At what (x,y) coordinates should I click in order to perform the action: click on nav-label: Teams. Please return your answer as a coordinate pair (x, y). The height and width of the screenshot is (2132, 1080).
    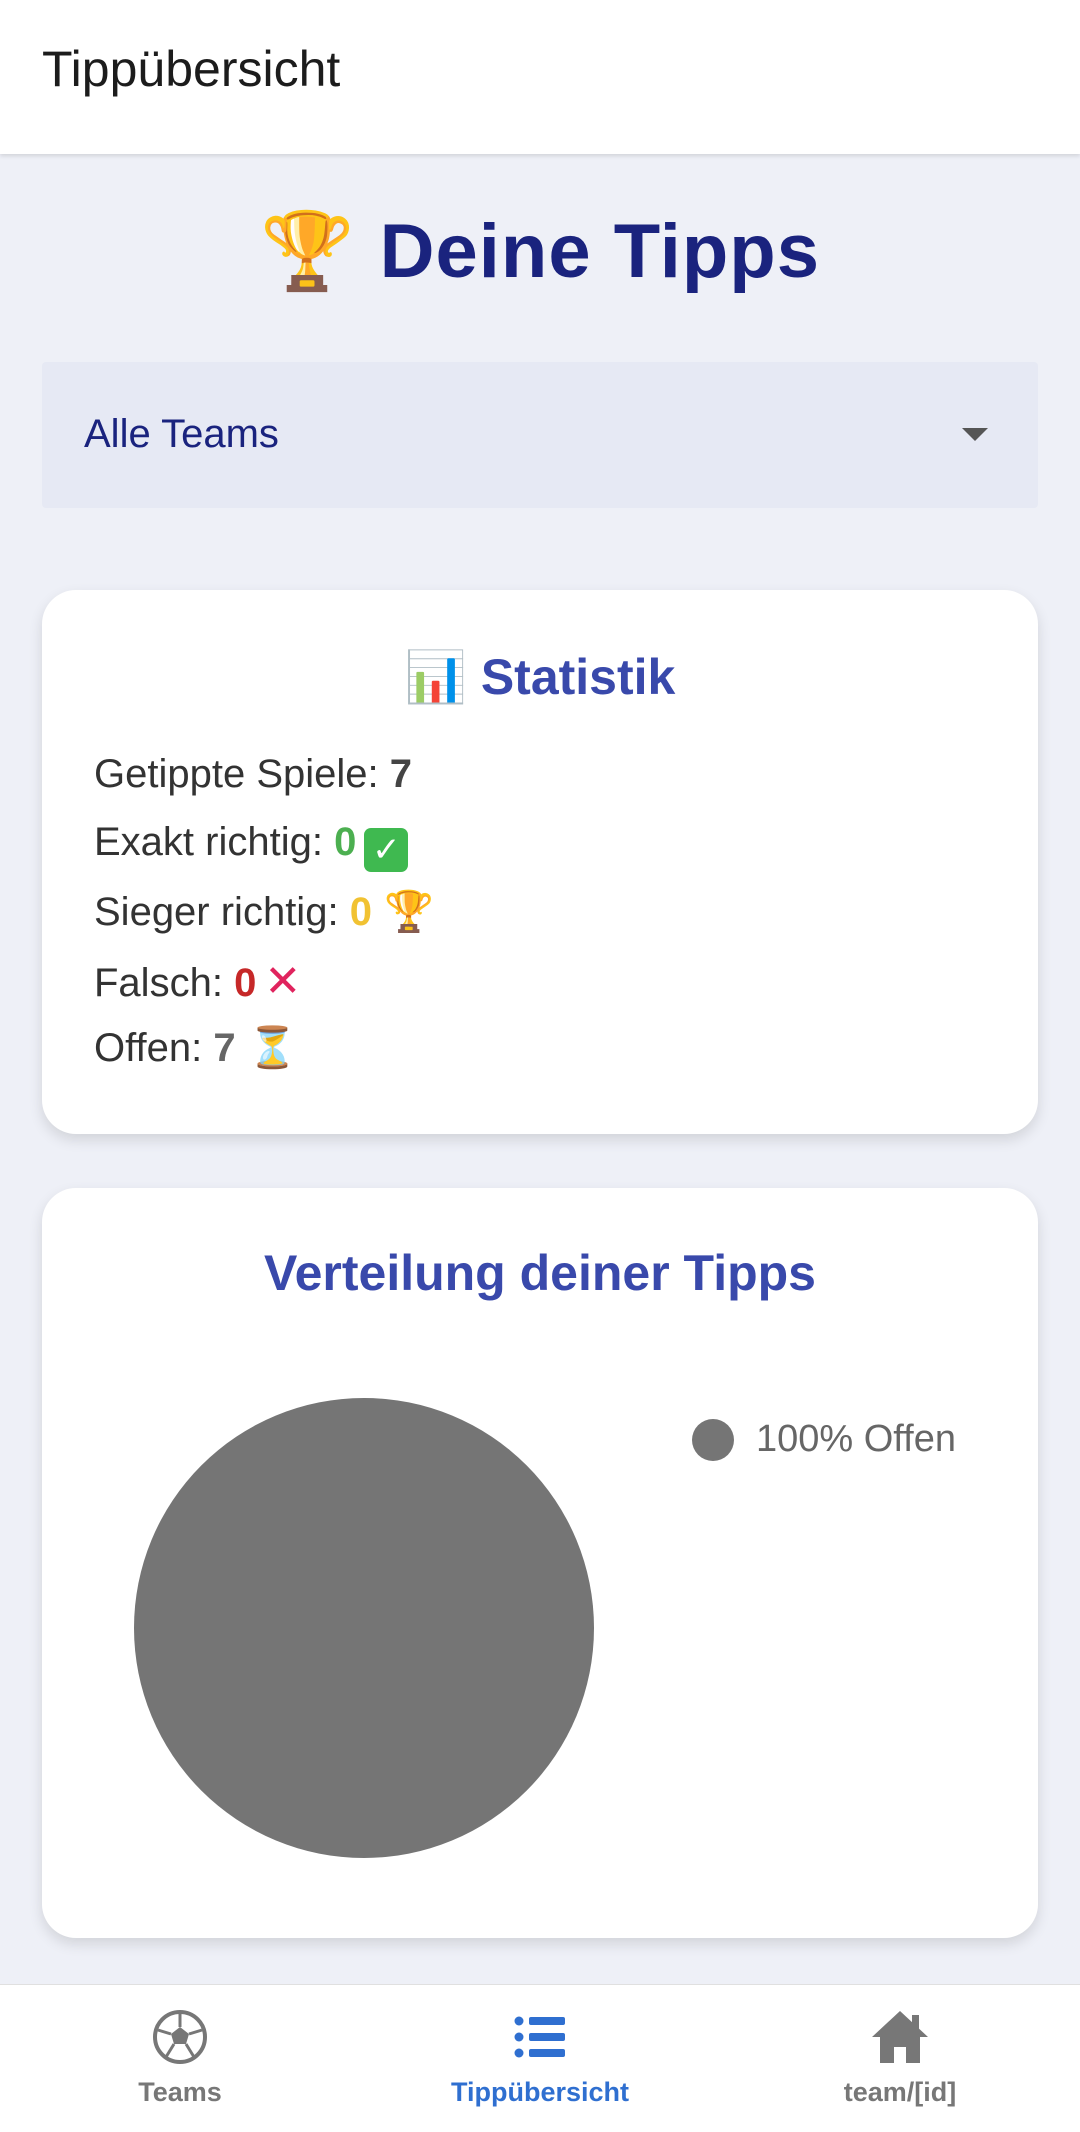
    Looking at the image, I should click on (180, 2092).